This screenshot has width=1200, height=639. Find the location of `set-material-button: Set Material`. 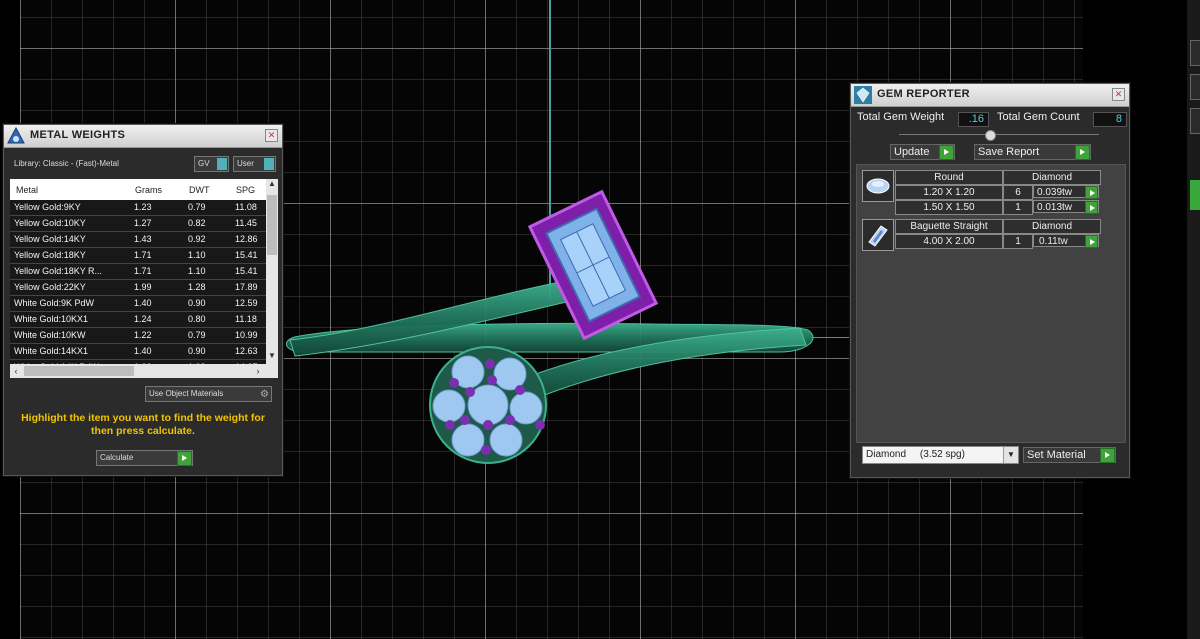

set-material-button: Set Material is located at coordinates (1069, 455).